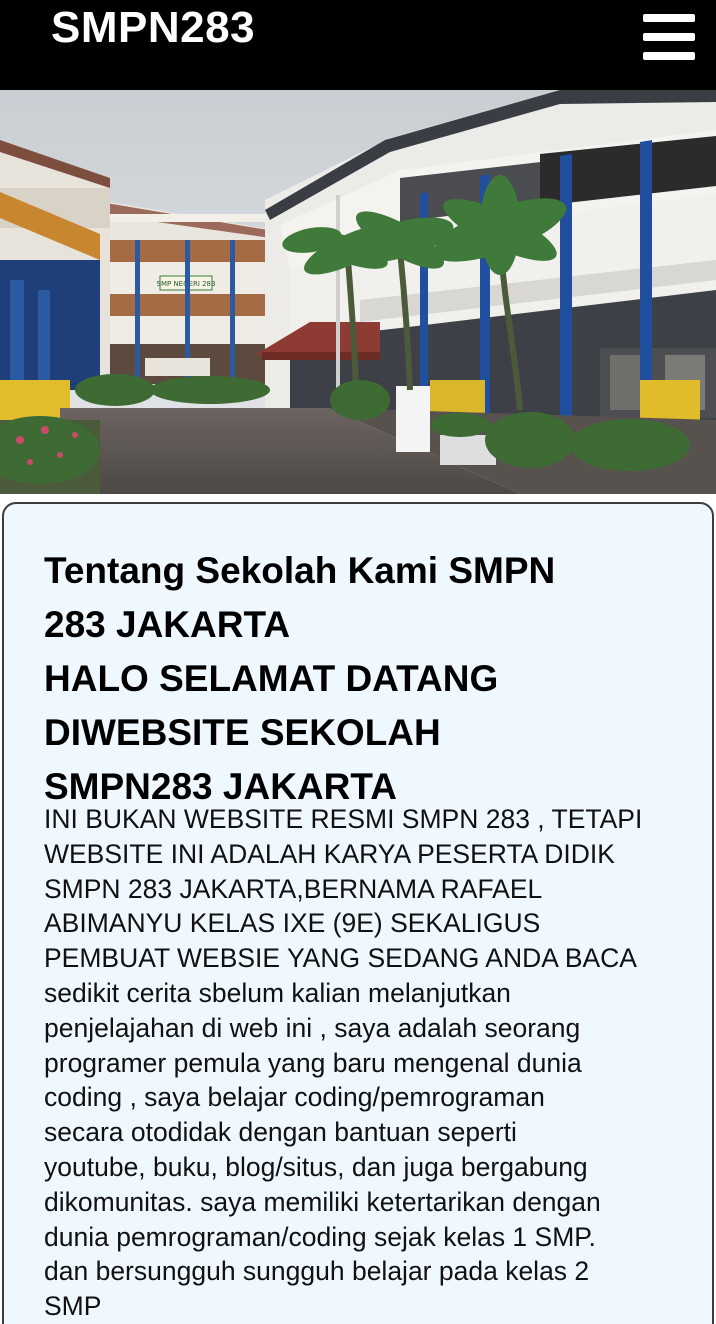 The height and width of the screenshot is (1324, 716). Describe the element at coordinates (294, 1097) in the screenshot. I see `body-text-line: coding , saya belajar coding/pemrograman` at that location.